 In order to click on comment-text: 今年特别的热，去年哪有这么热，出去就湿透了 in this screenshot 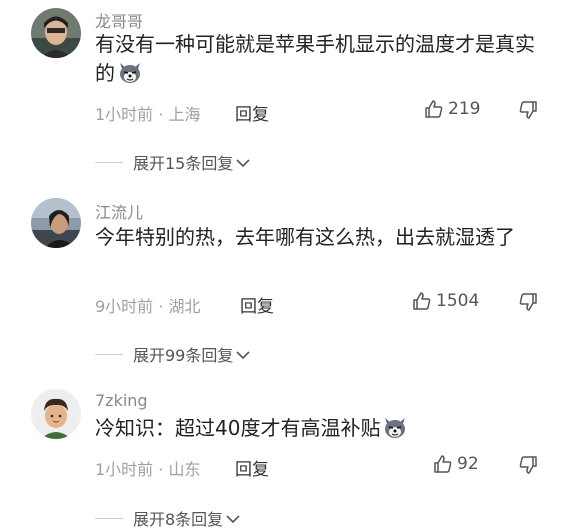, I will do `click(317, 237)`.